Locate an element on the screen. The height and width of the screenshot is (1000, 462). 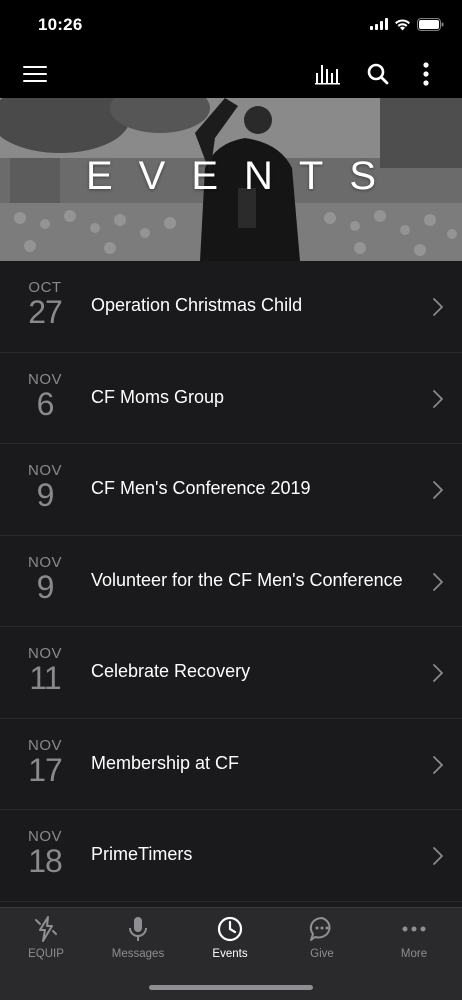
event-title: CF Men's Conference 2019 is located at coordinates (201, 488).